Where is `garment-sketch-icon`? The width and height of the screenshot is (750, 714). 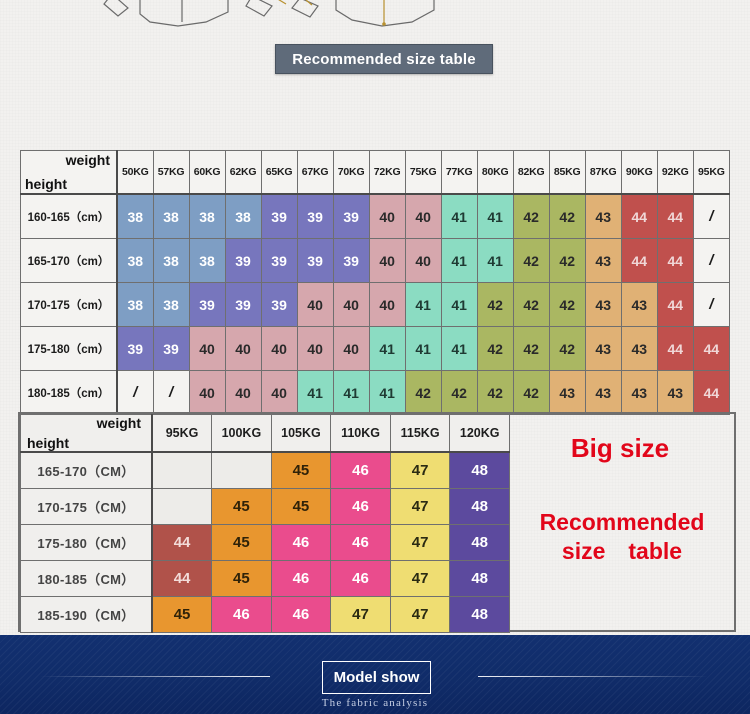
garment-sketch-icon is located at coordinates (269, 13).